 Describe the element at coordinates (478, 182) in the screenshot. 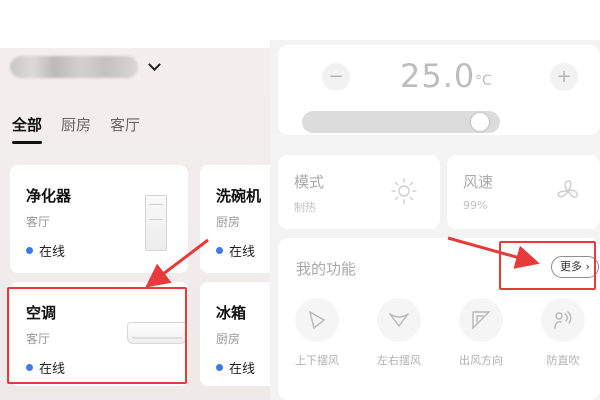

I see `fan-speed-title: 风速` at that location.